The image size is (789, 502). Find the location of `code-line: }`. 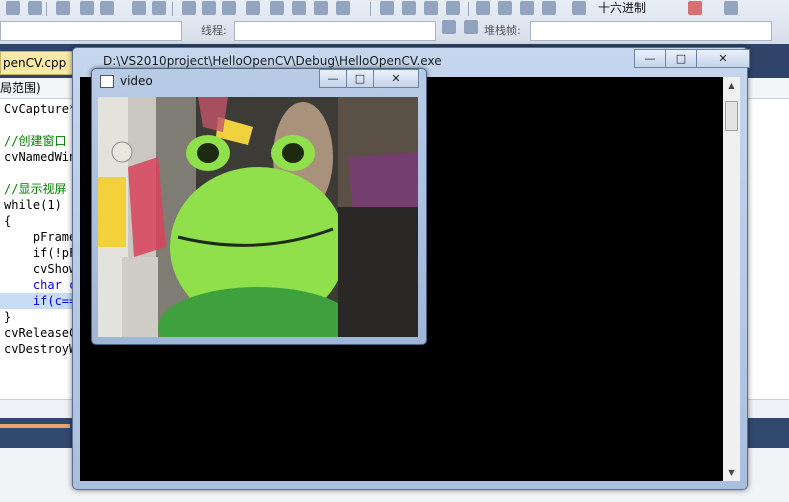

code-line: } is located at coordinates (8, 317).